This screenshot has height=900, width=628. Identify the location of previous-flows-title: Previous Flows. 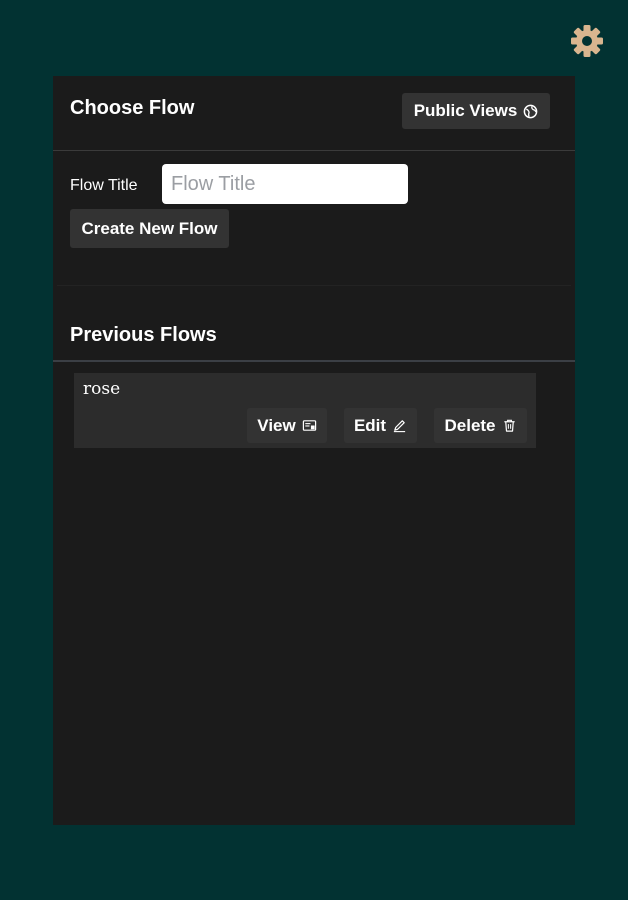
(143, 335).